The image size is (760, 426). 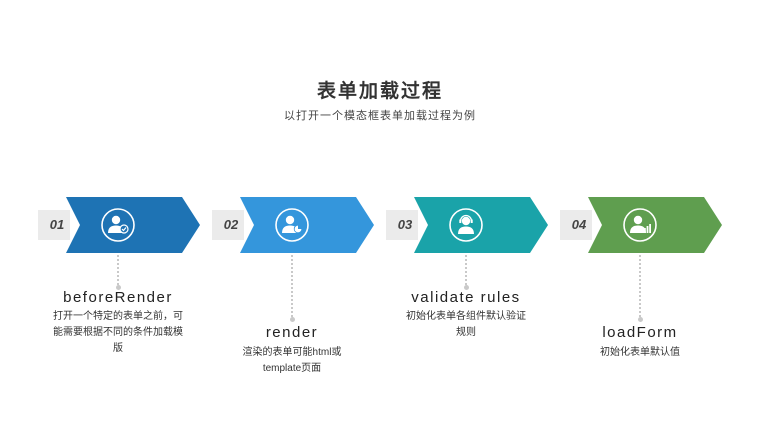 I want to click on step-1-chevron, so click(x=133, y=225).